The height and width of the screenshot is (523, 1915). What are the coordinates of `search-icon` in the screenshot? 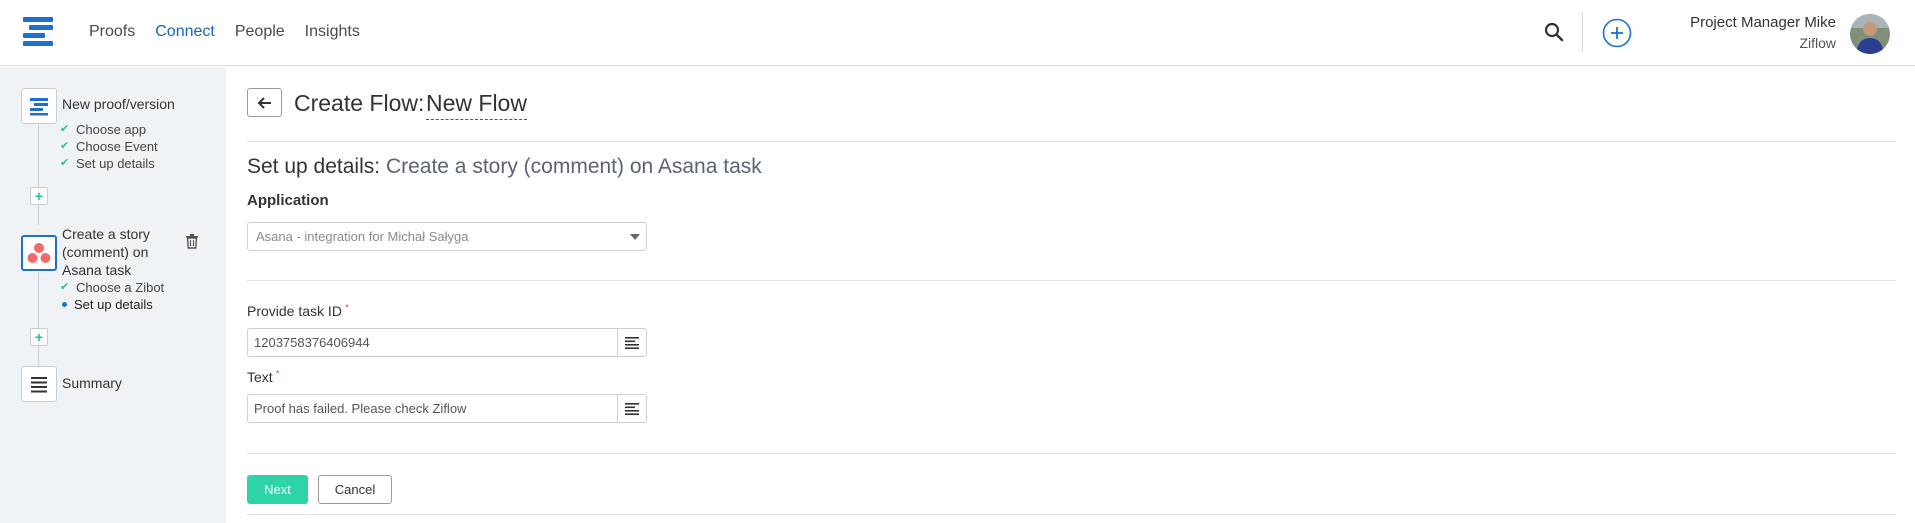 It's located at (1554, 32).